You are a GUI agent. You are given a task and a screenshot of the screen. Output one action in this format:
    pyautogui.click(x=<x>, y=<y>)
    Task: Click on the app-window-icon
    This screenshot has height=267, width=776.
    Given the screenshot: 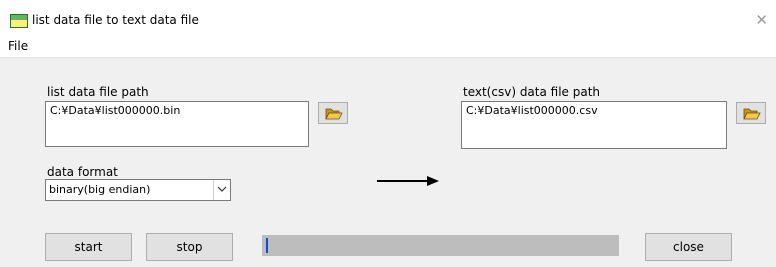 What is the action you would take?
    pyautogui.click(x=19, y=21)
    